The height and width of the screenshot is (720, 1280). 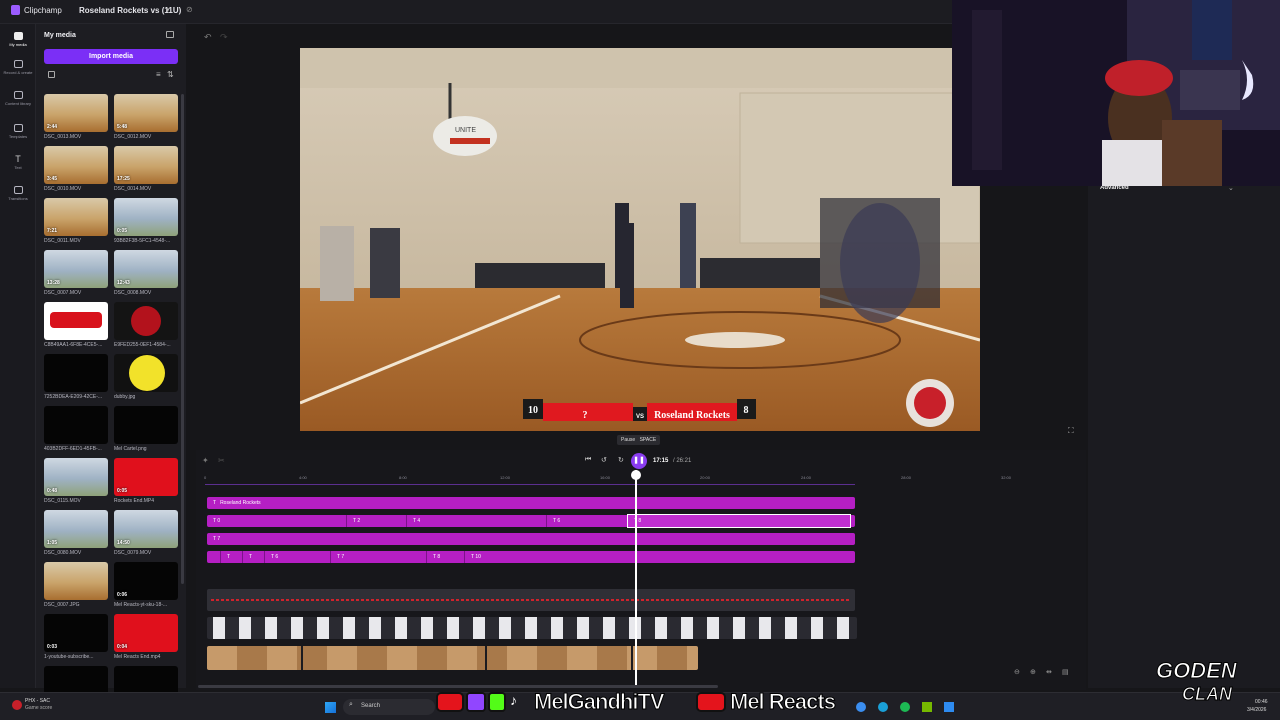 What do you see at coordinates (125, 397) in the screenshot?
I see `media-filename: dubby.jpg` at bounding box center [125, 397].